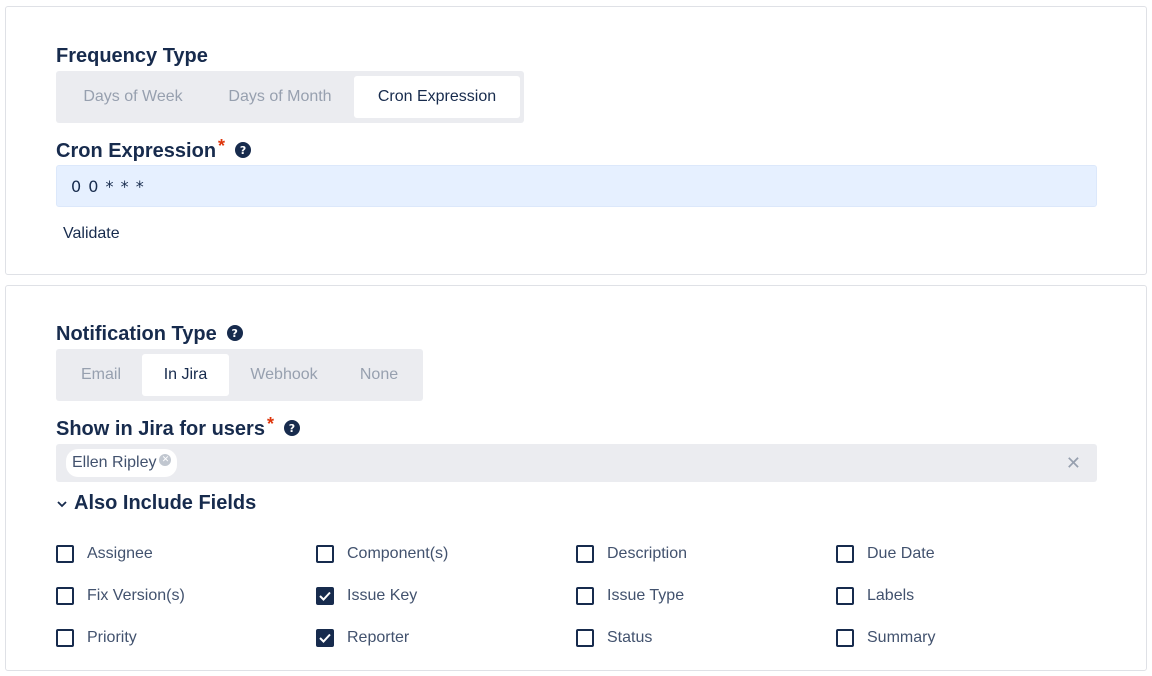  I want to click on field-checkbox-label: Description, so click(647, 553).